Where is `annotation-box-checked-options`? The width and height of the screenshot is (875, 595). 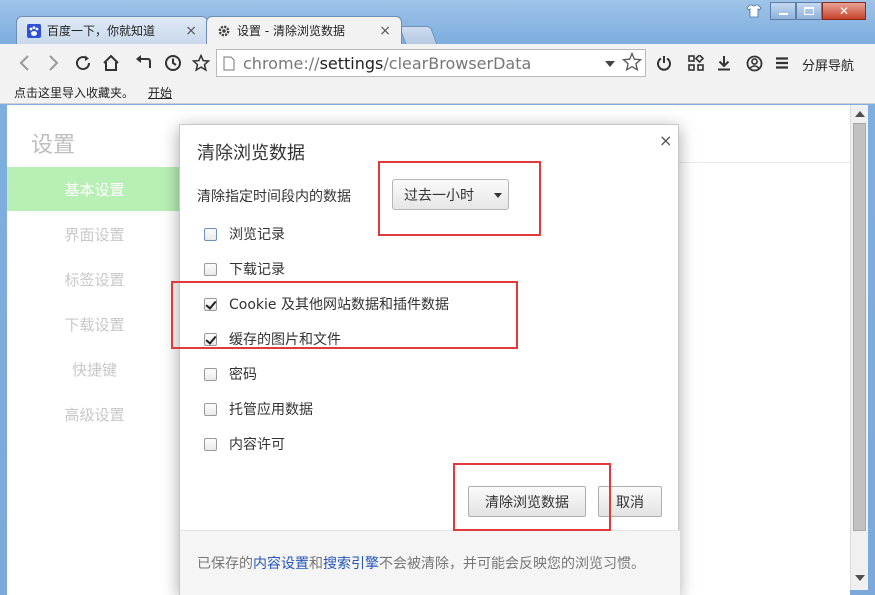
annotation-box-checked-options is located at coordinates (344, 315).